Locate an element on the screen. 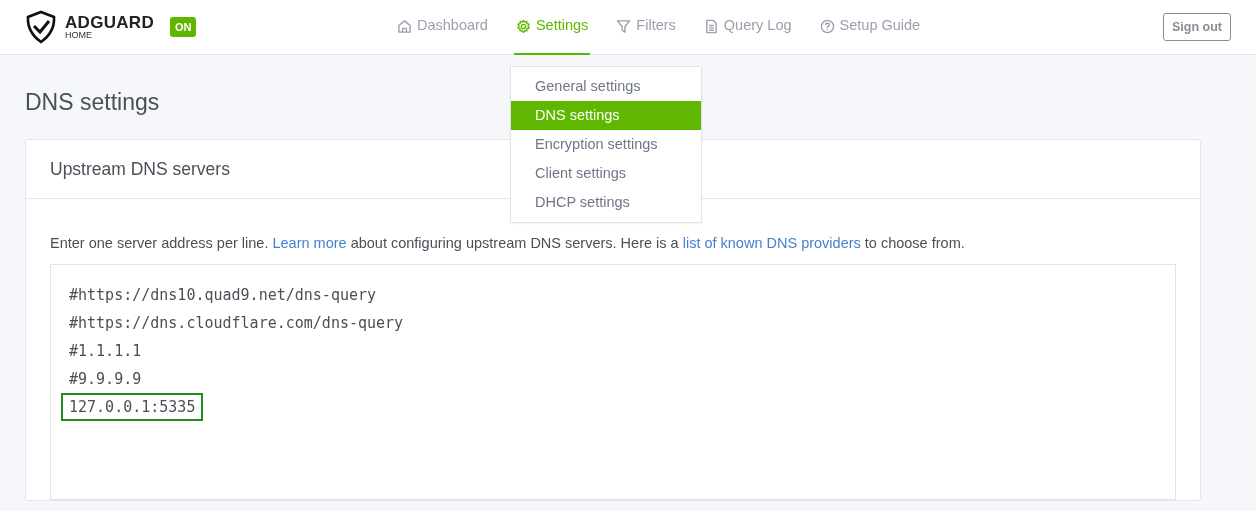 The image size is (1256, 511). server-line: #9.9.9.9 is located at coordinates (105, 379).